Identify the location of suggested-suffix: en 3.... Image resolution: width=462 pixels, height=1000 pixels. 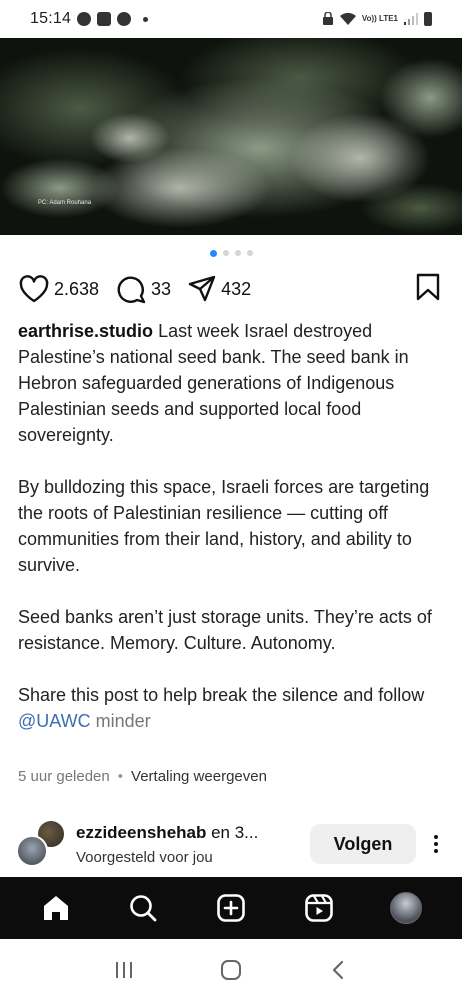
(232, 832).